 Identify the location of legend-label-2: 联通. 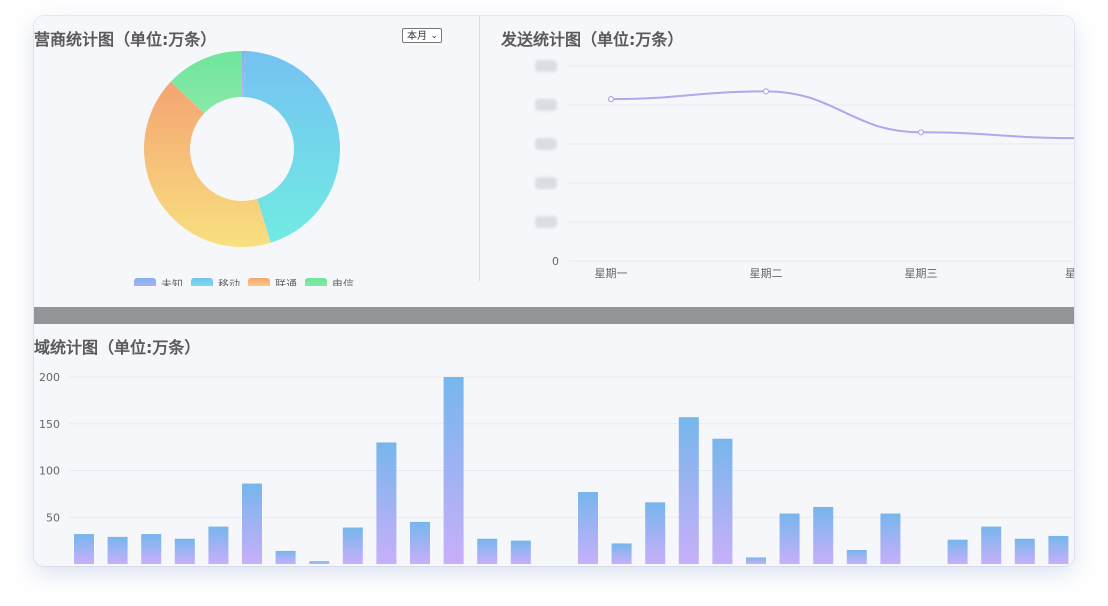
(286, 282).